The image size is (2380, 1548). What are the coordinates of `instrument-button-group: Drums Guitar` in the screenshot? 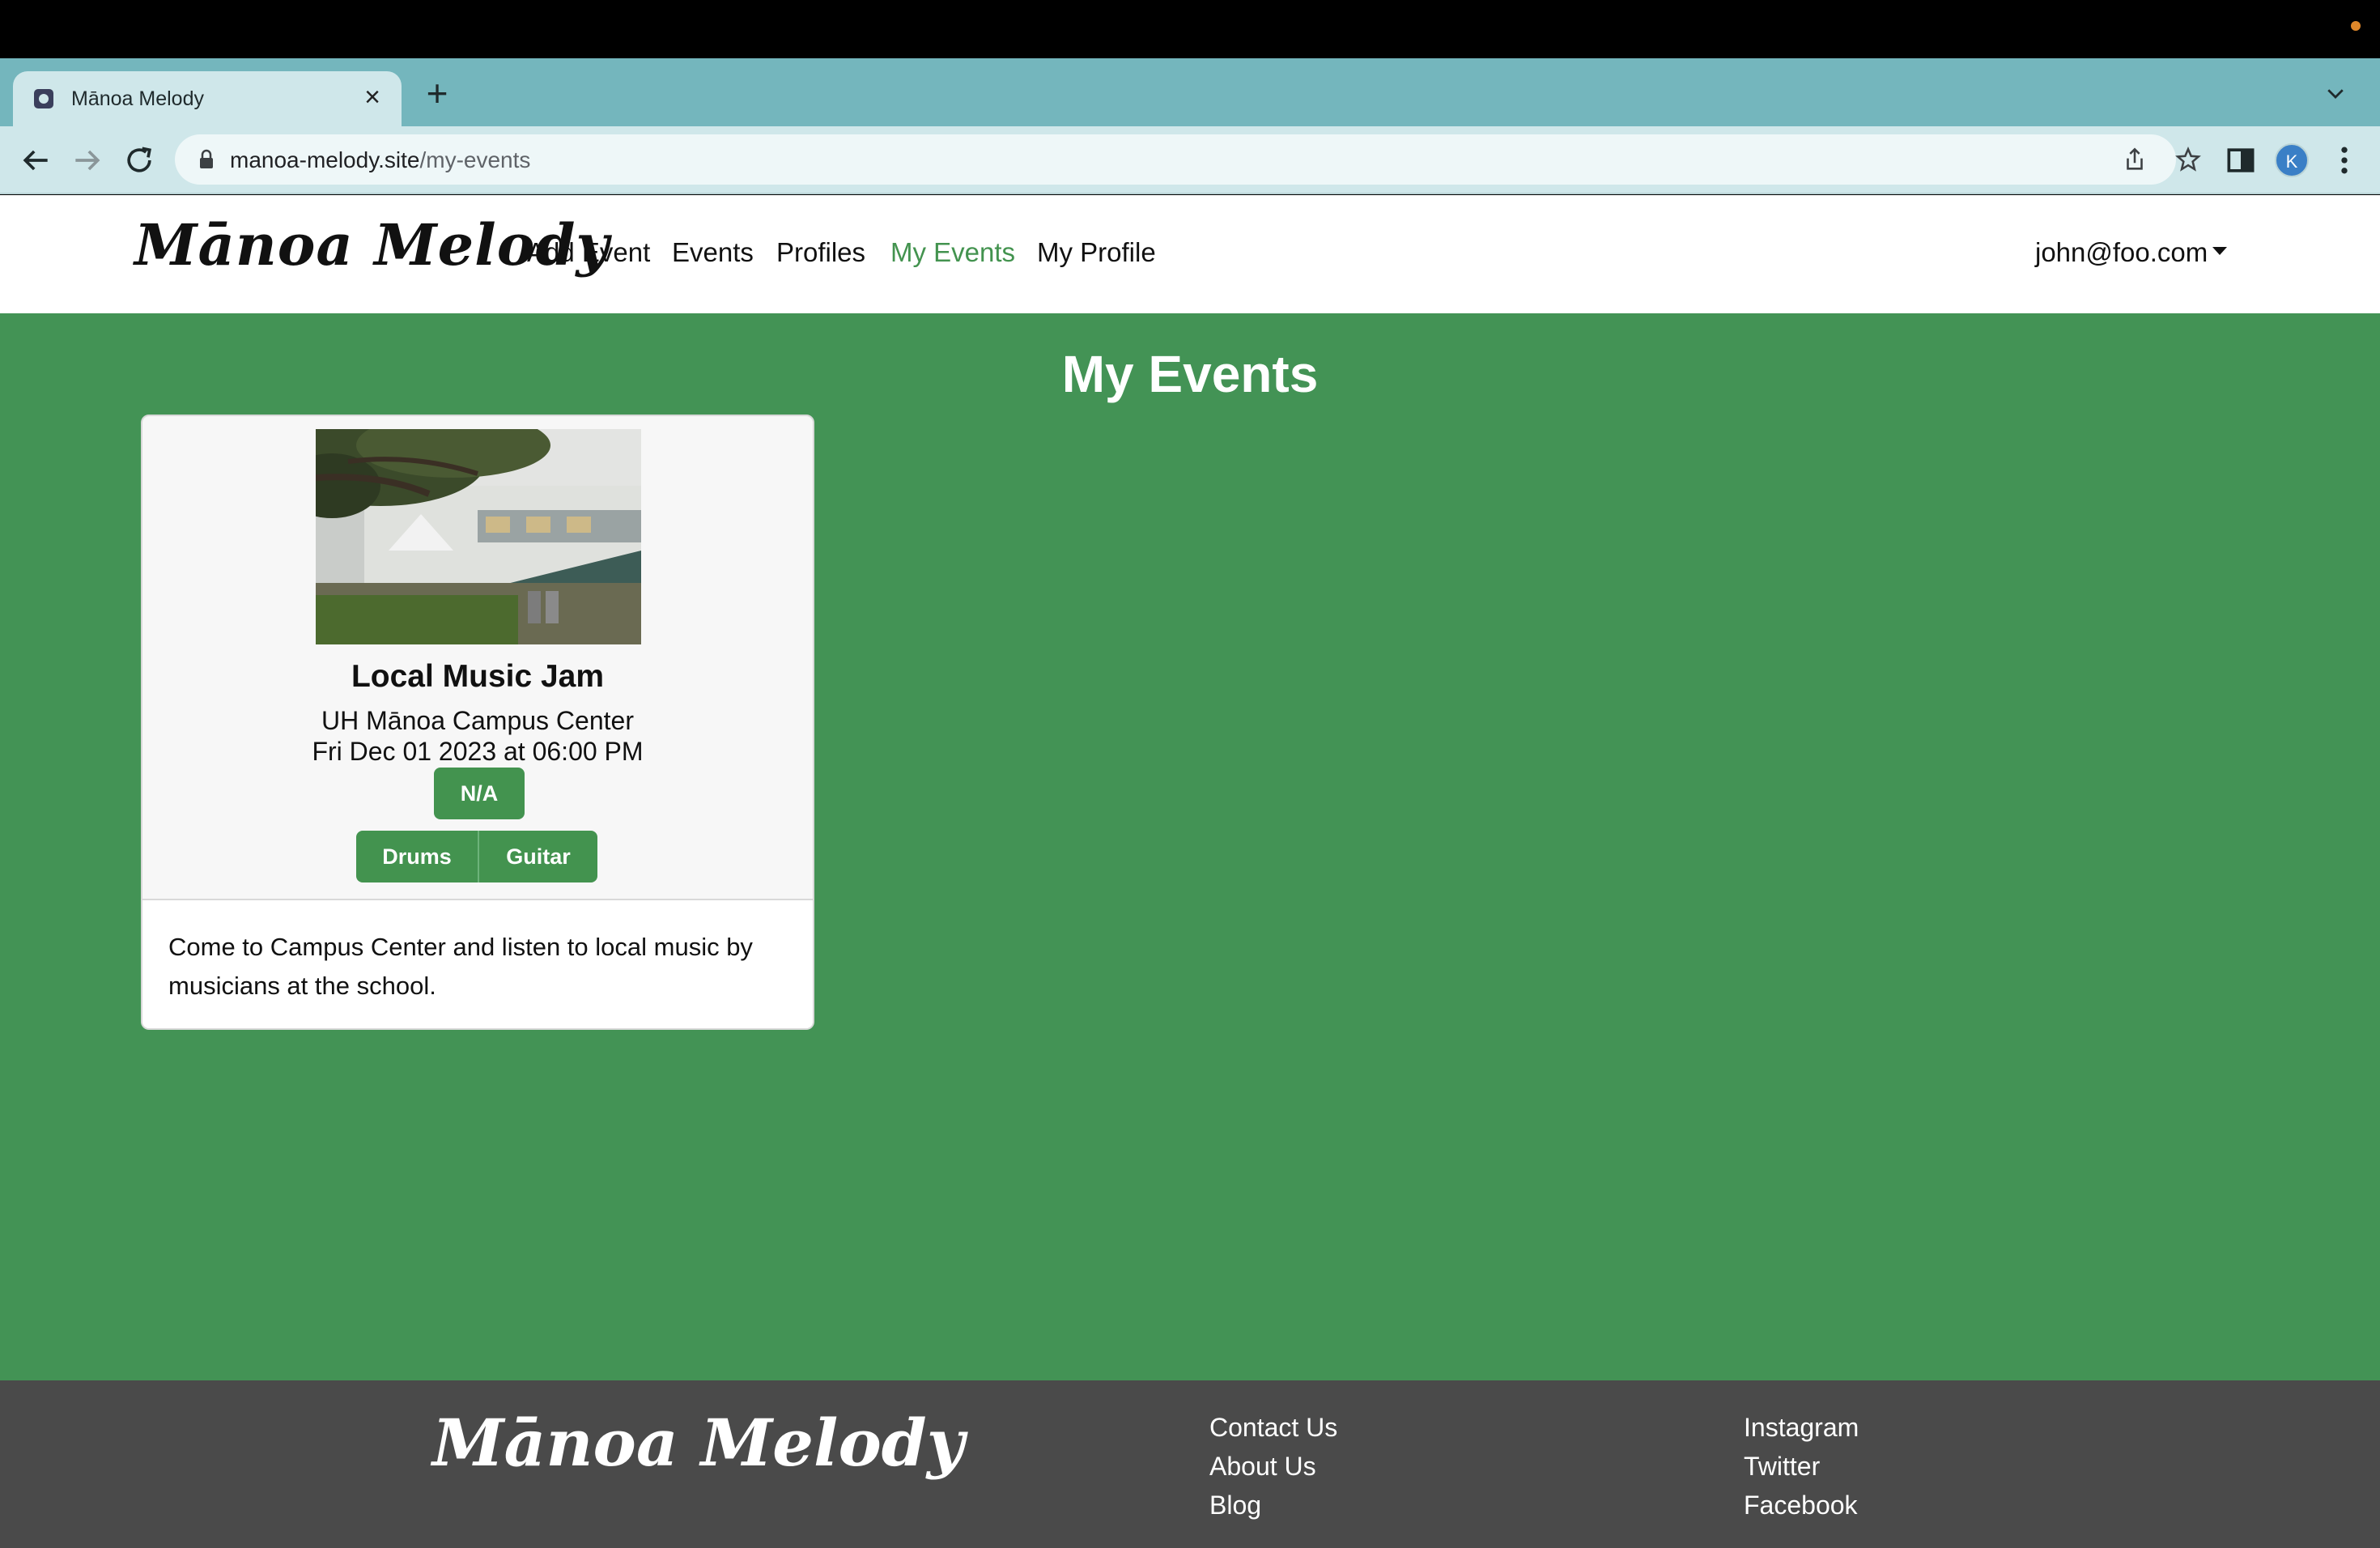 It's located at (476, 856).